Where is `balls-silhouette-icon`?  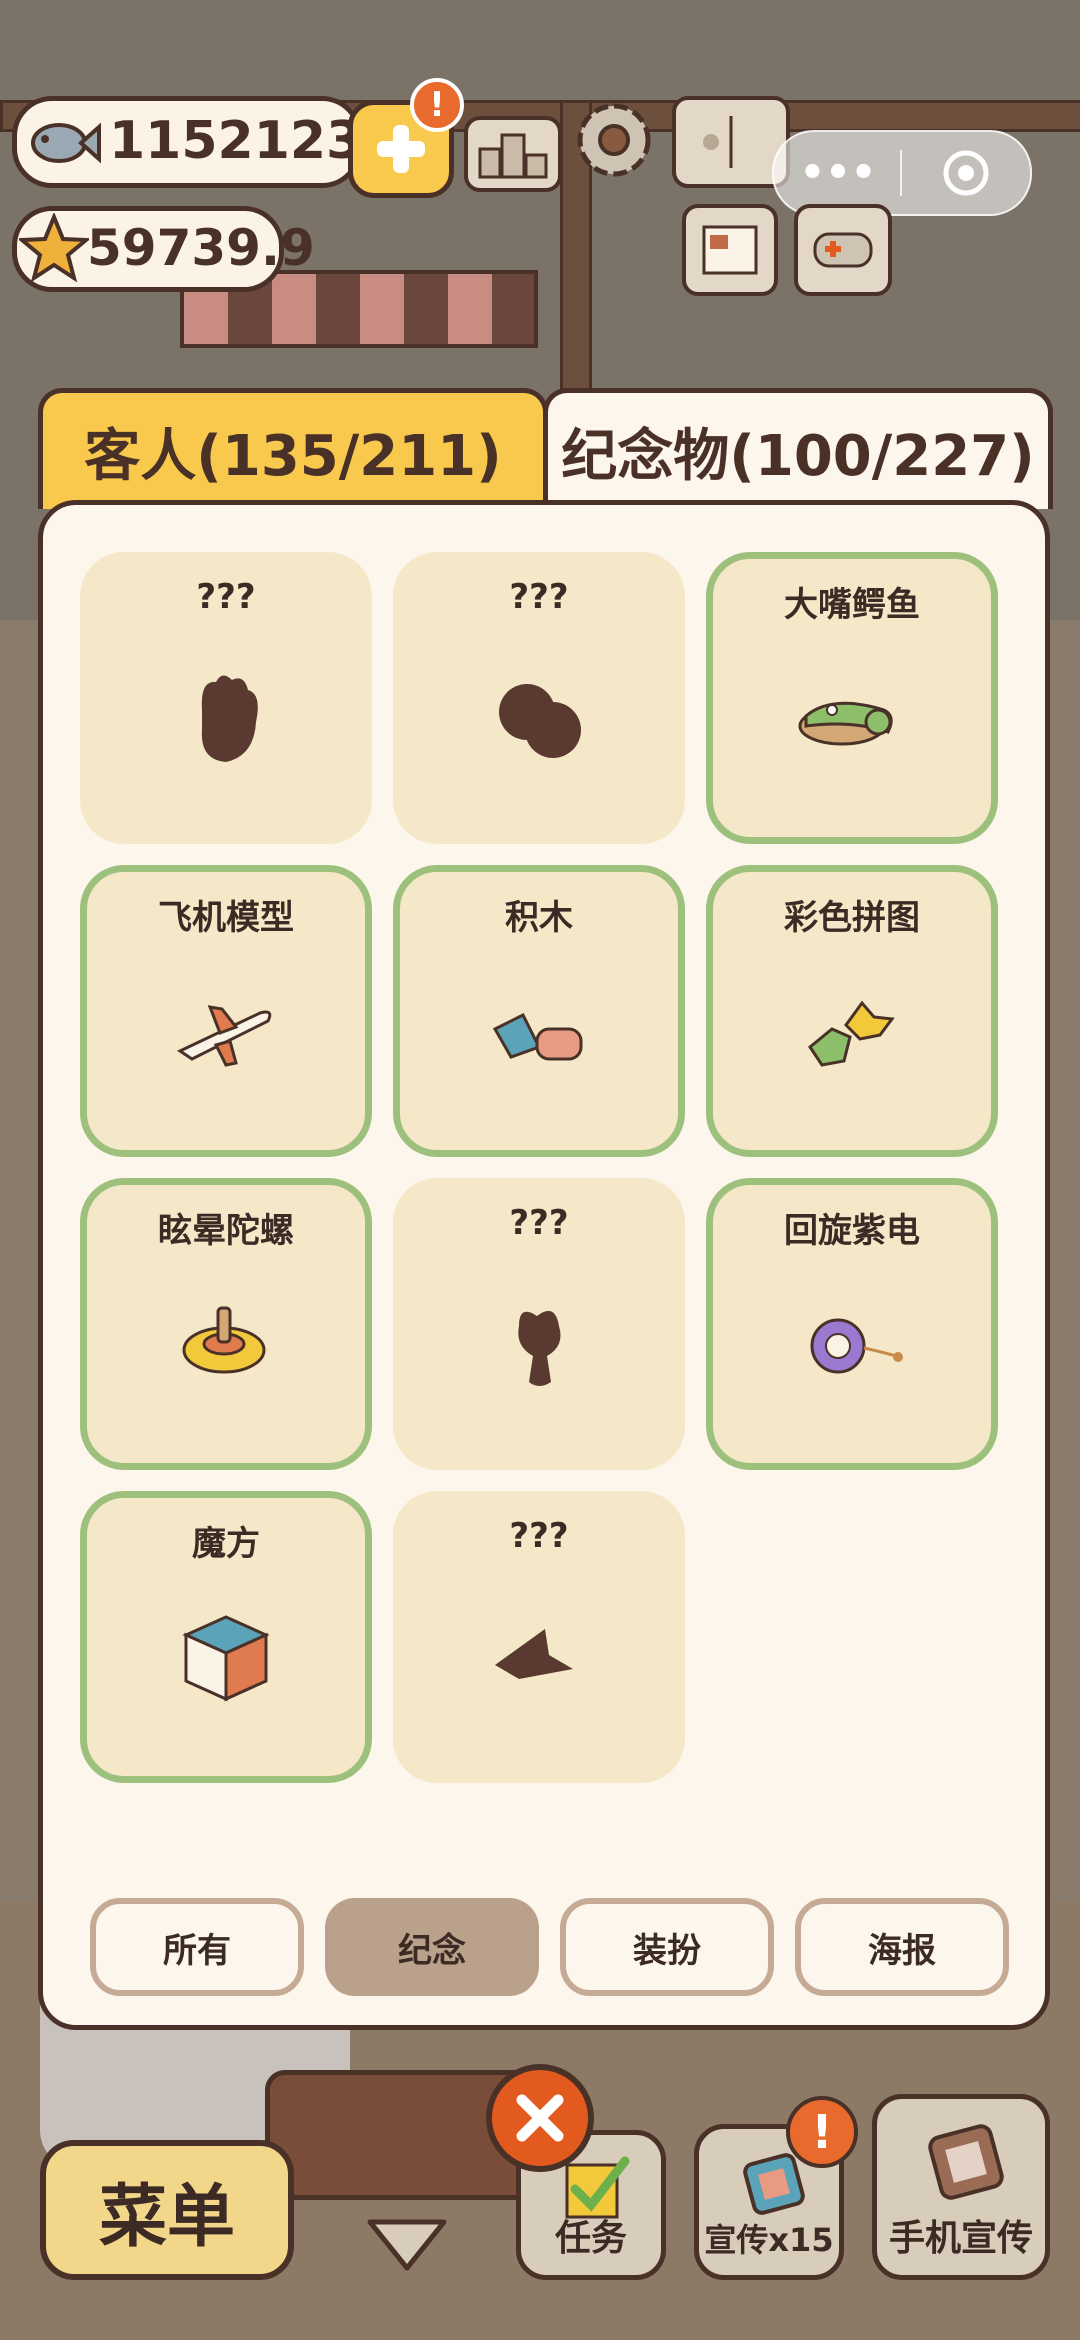
balls-silhouette-icon is located at coordinates (540, 721).